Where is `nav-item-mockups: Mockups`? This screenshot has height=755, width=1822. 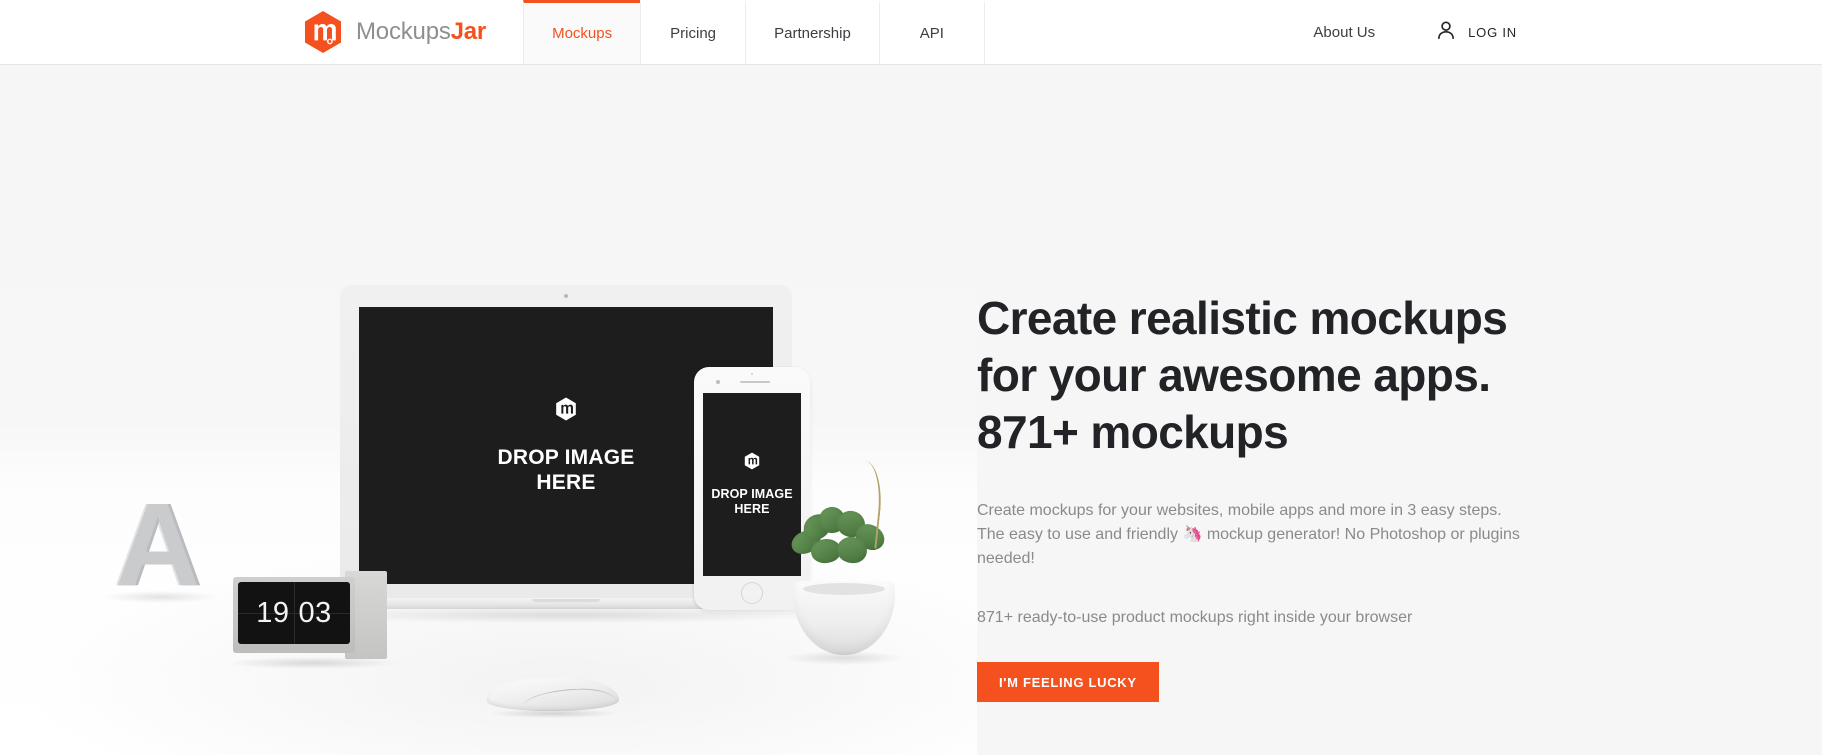 nav-item-mockups: Mockups is located at coordinates (582, 32).